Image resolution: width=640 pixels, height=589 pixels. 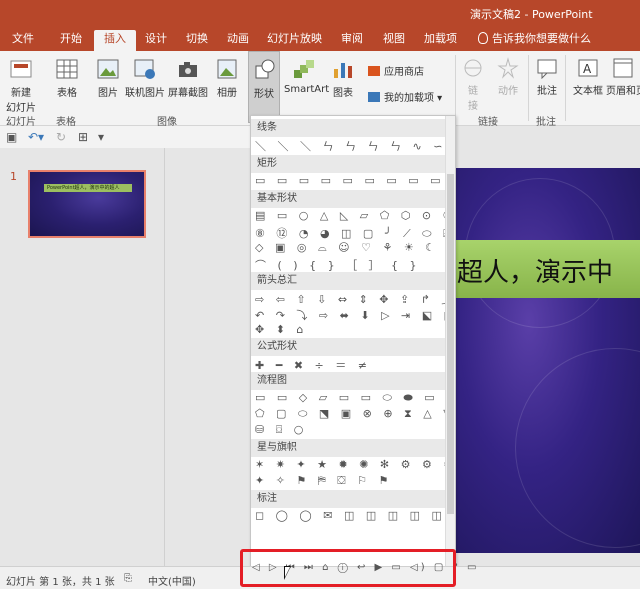 What do you see at coordinates (350, 399) in the screenshot?
I see `gallery-row-flowchart-1: ▭ ▭ ◇ ▱ ▭ ▭ ⬭ ⬬ ▭ ⬯` at bounding box center [350, 399].